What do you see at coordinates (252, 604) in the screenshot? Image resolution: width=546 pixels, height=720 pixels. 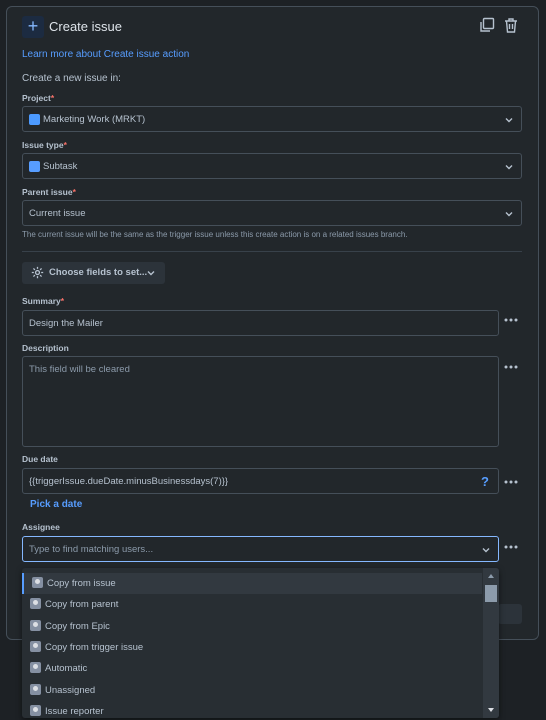 I see `list-item: Copy from parent` at bounding box center [252, 604].